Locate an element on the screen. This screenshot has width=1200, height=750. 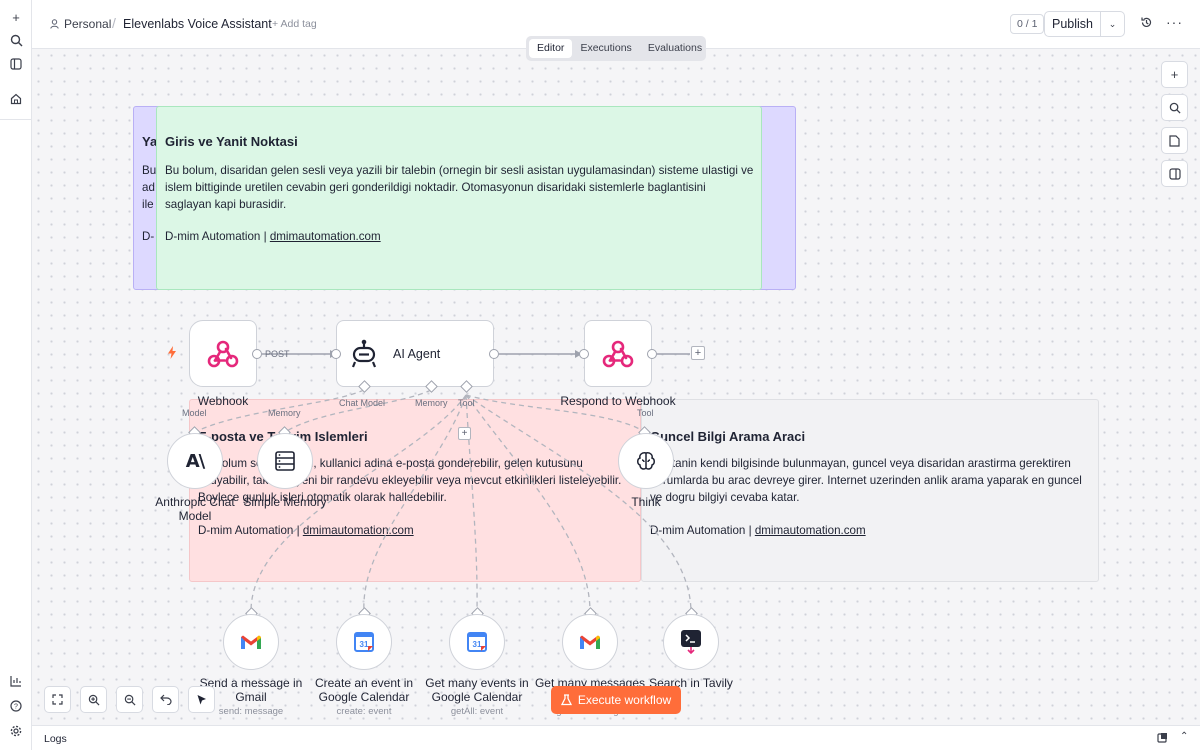
chevron-down-icon: ⌄ is located at coordinates (1112, 24).